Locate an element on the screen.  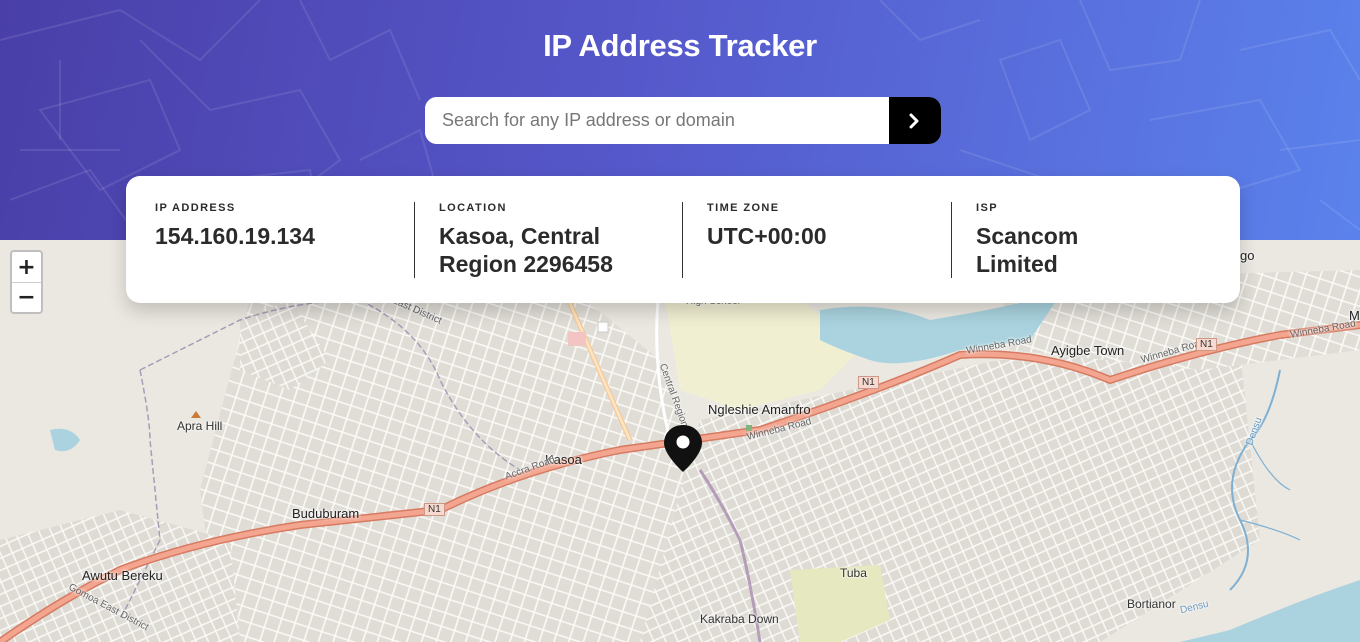
map-label-tuba: Tuba is located at coordinates (853, 573).